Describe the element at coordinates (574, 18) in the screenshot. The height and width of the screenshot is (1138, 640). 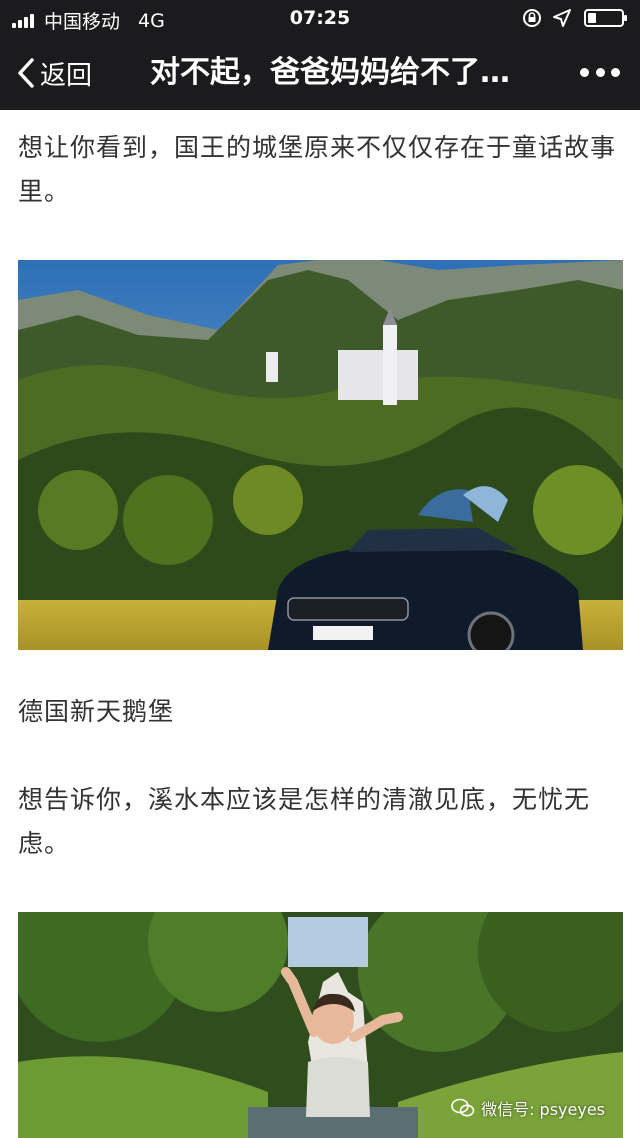
I see `status-right` at that location.